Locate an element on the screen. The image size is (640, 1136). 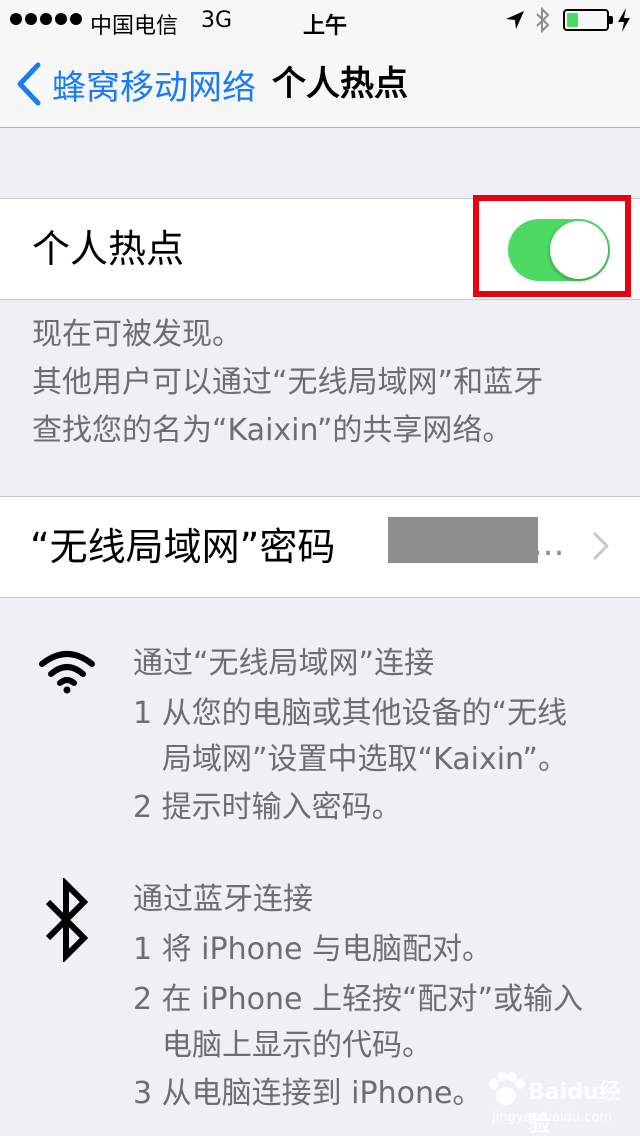
password-redaction is located at coordinates (463, 540).